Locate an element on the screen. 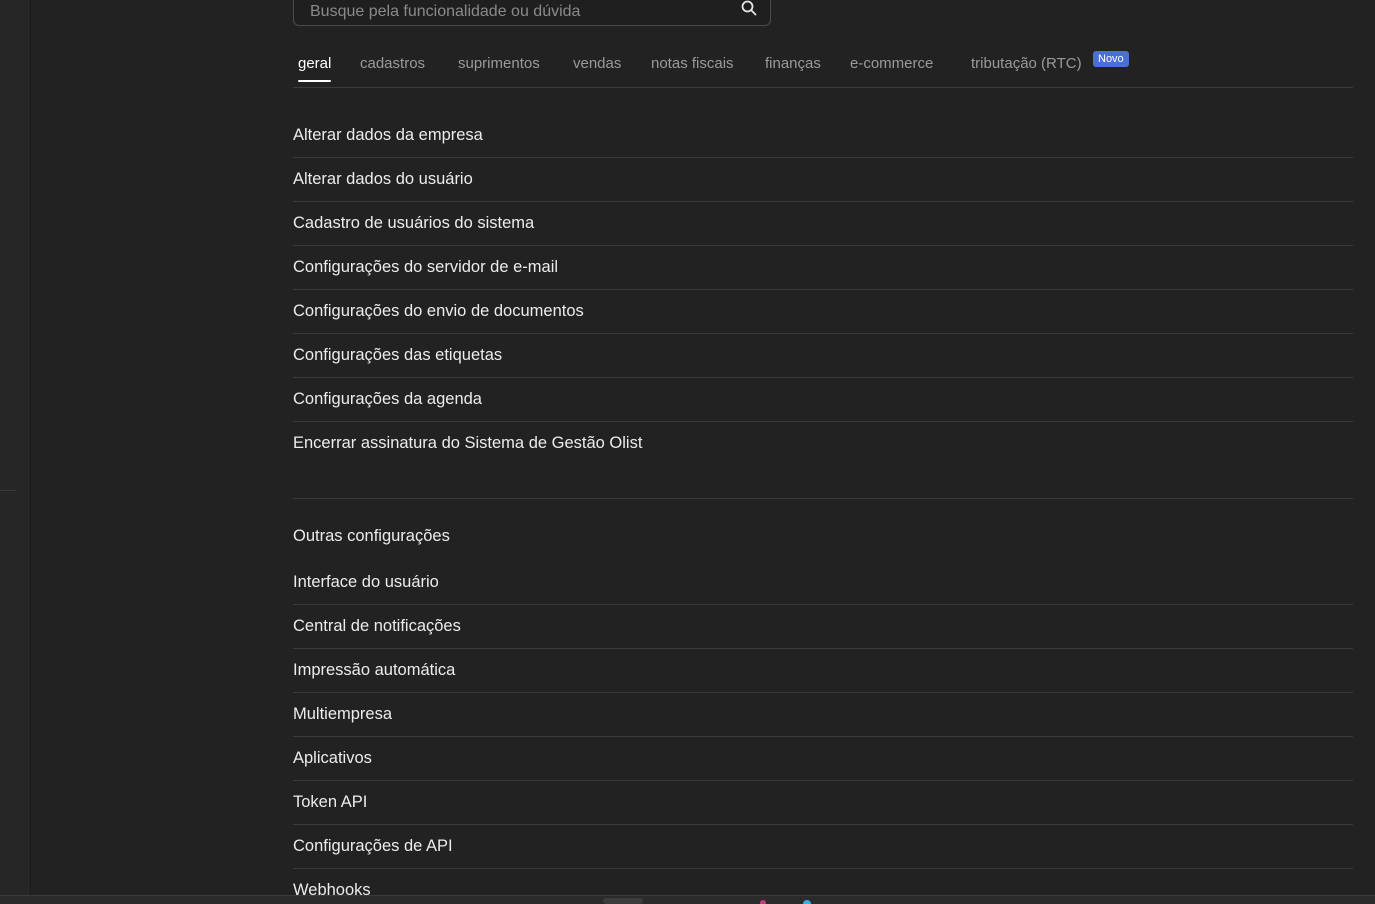 The height and width of the screenshot is (904, 1375). tab-tributacao: tributação (RTC) is located at coordinates (1026, 63).